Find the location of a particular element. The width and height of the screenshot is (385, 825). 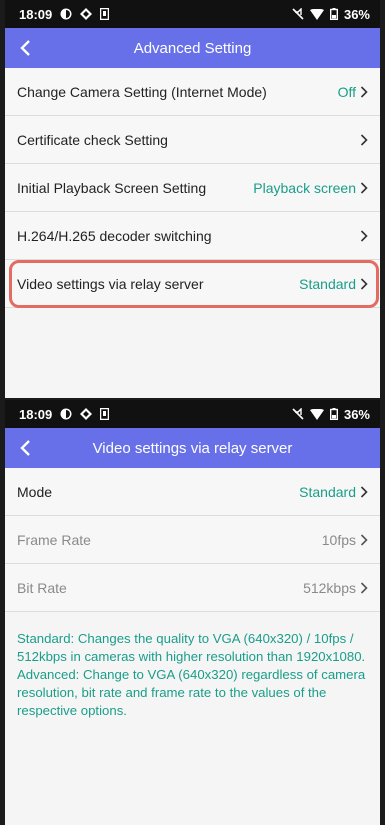

row-value: Playback screen is located at coordinates (304, 187).